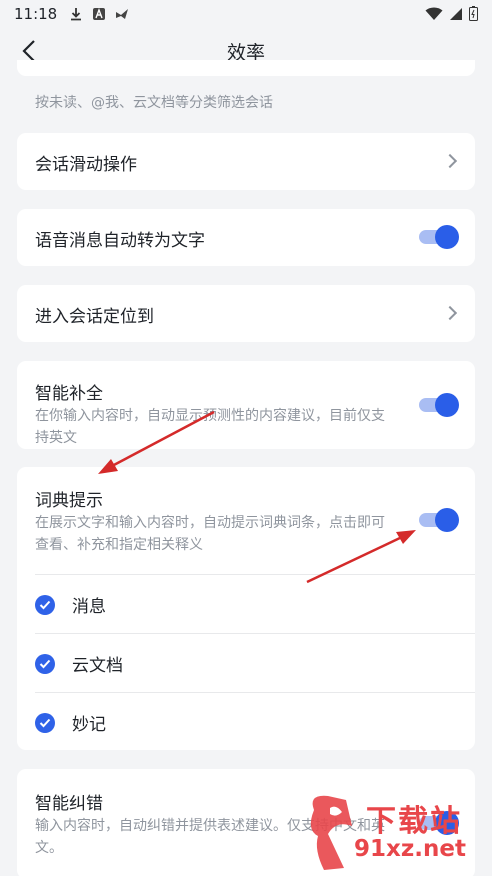 Image resolution: width=492 pixels, height=876 pixels. I want to click on setting-enter-chat-position: 进入会话定位到, so click(246, 313).